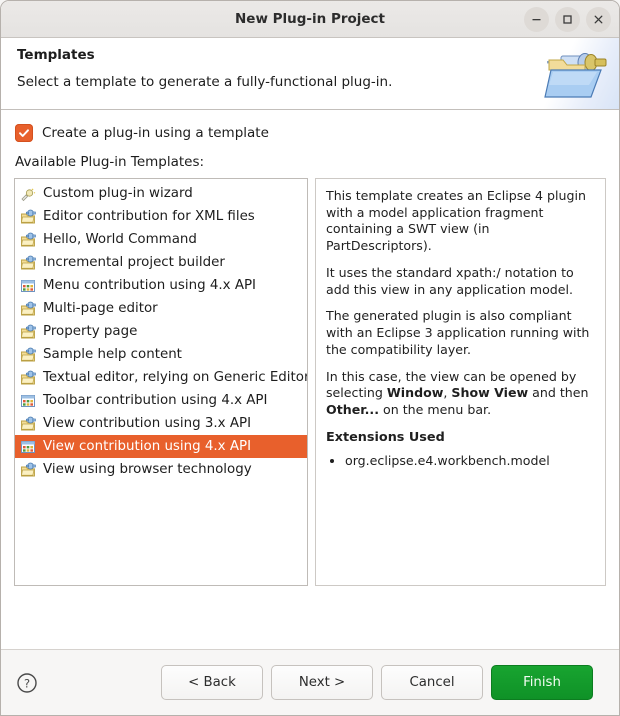 Image resolution: width=620 pixels, height=716 pixels. Describe the element at coordinates (377, 682) in the screenshot. I see `wizard-buttons: < Back Next > Cancel Finish` at that location.